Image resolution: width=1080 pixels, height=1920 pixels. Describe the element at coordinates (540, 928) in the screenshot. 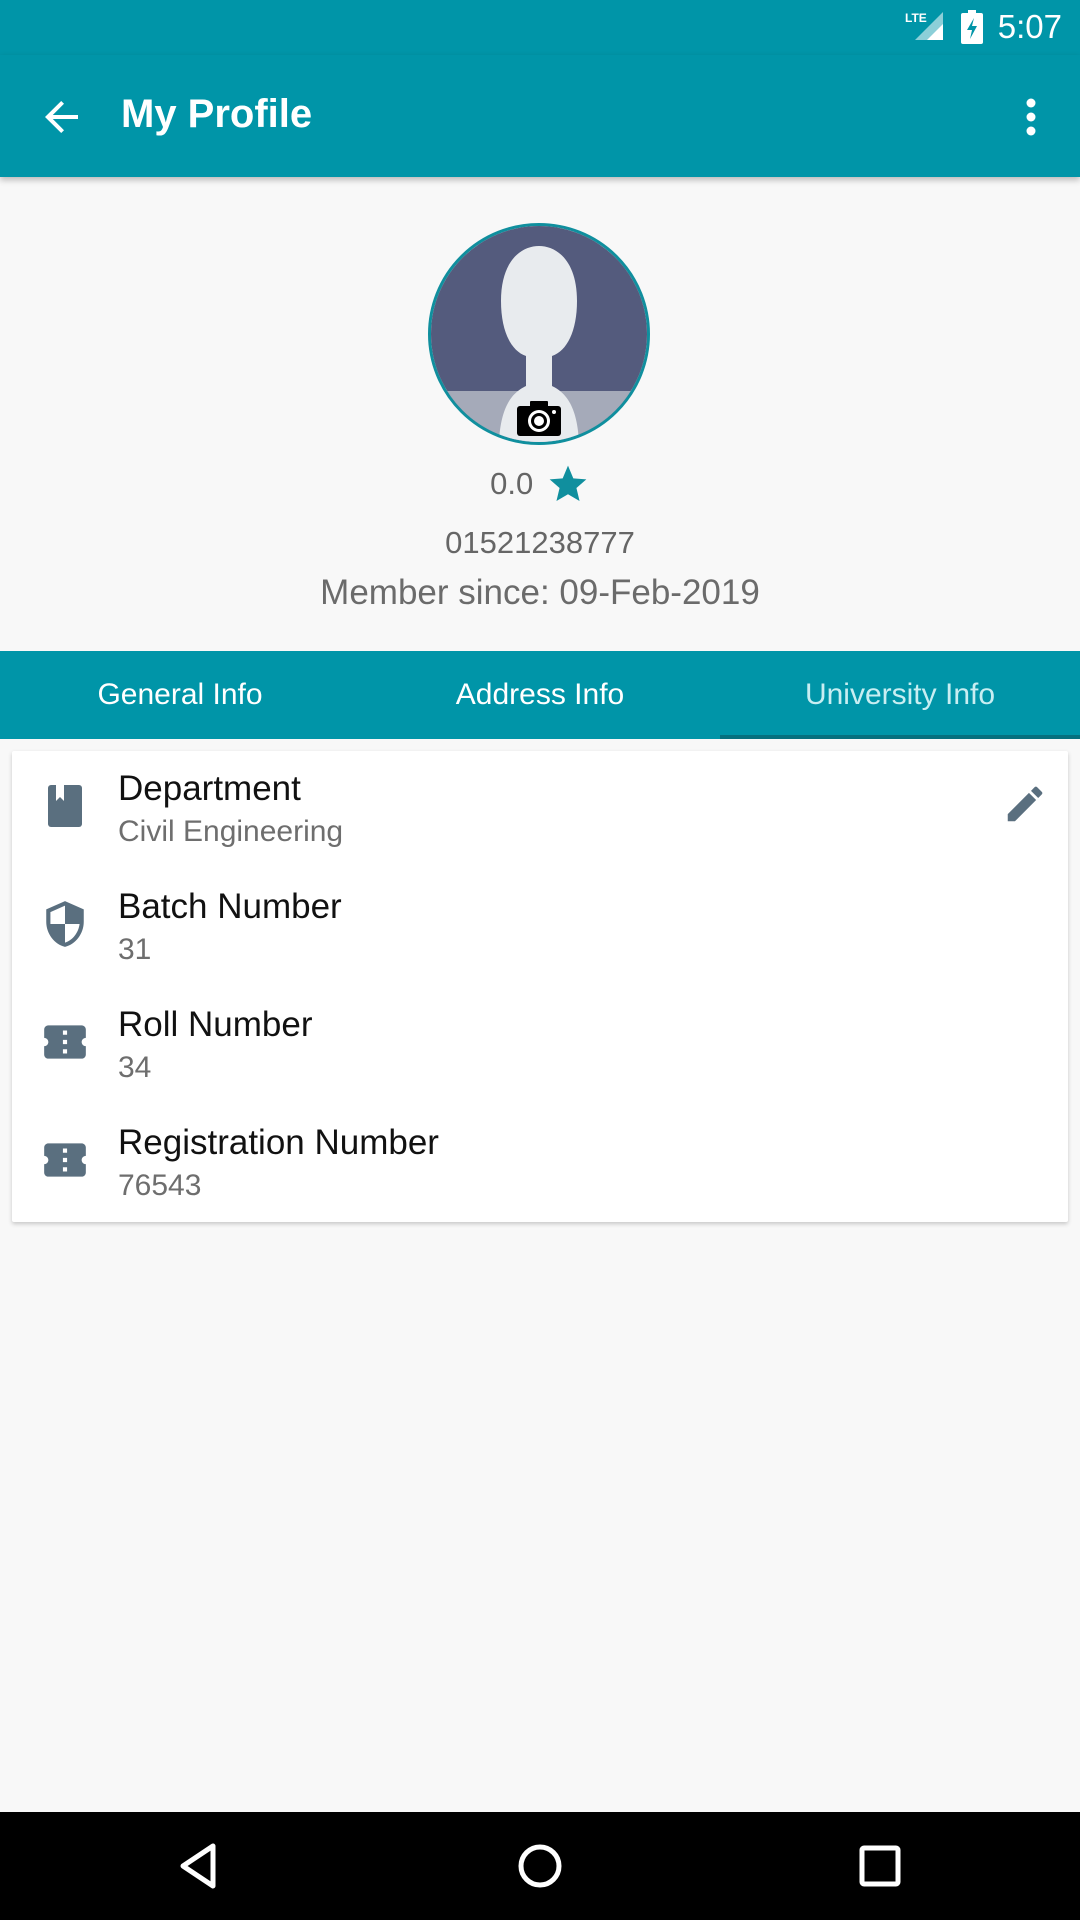

I see `field-row-batch-number: Batch Number 31` at that location.